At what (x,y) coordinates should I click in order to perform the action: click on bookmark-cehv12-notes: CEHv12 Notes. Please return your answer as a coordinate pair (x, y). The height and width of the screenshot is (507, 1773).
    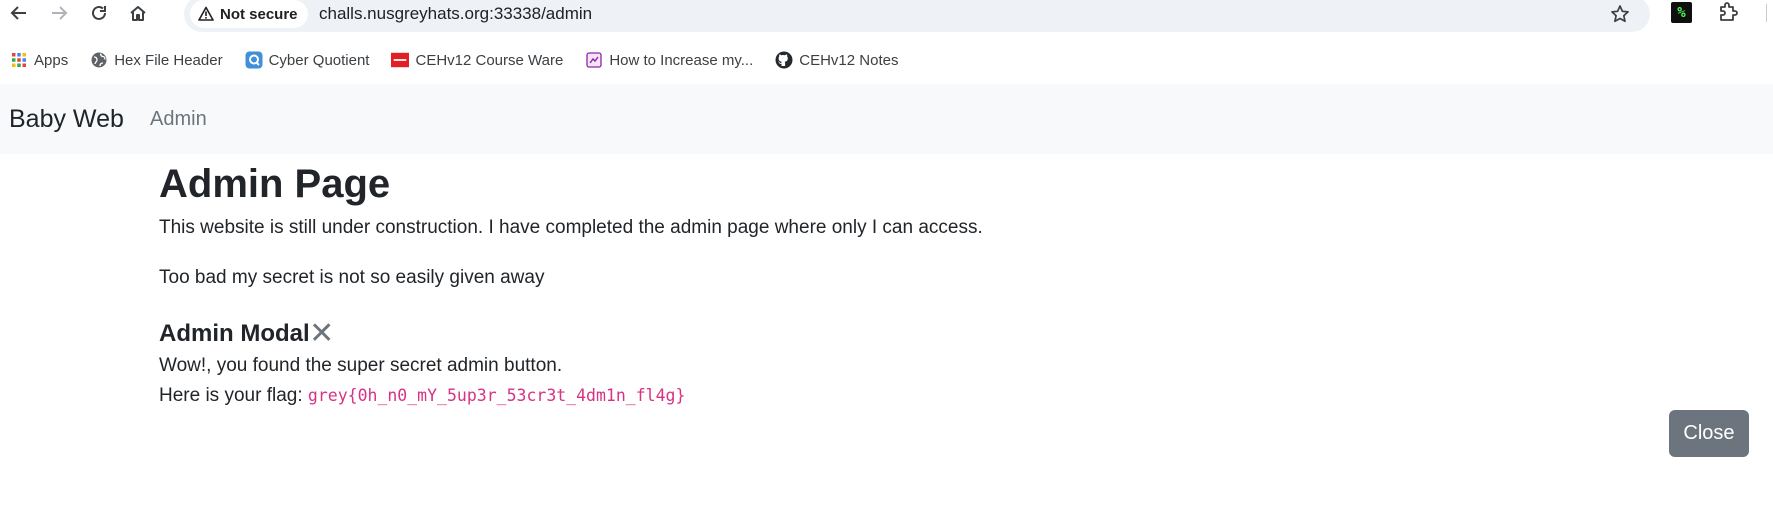
    Looking at the image, I should click on (836, 60).